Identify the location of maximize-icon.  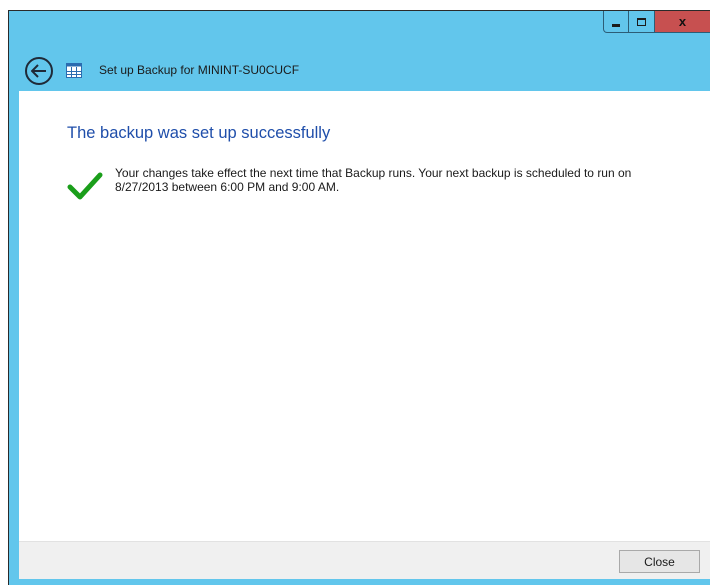
(641, 21).